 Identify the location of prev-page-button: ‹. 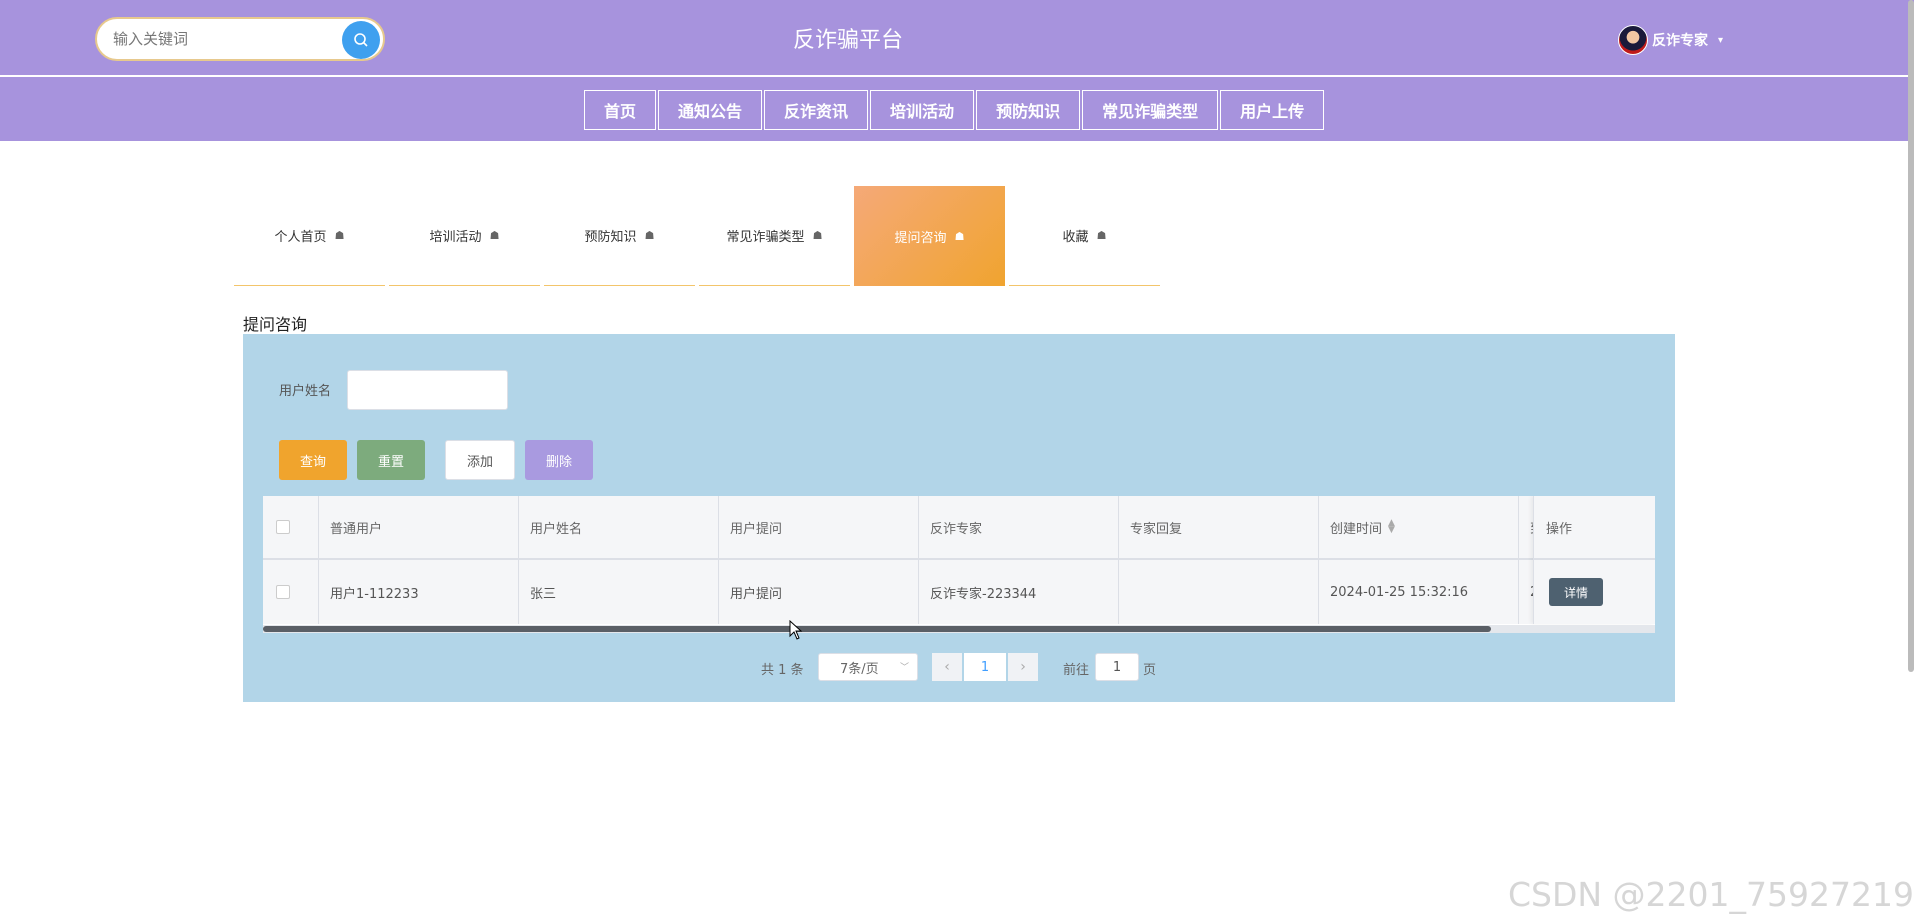
(947, 667).